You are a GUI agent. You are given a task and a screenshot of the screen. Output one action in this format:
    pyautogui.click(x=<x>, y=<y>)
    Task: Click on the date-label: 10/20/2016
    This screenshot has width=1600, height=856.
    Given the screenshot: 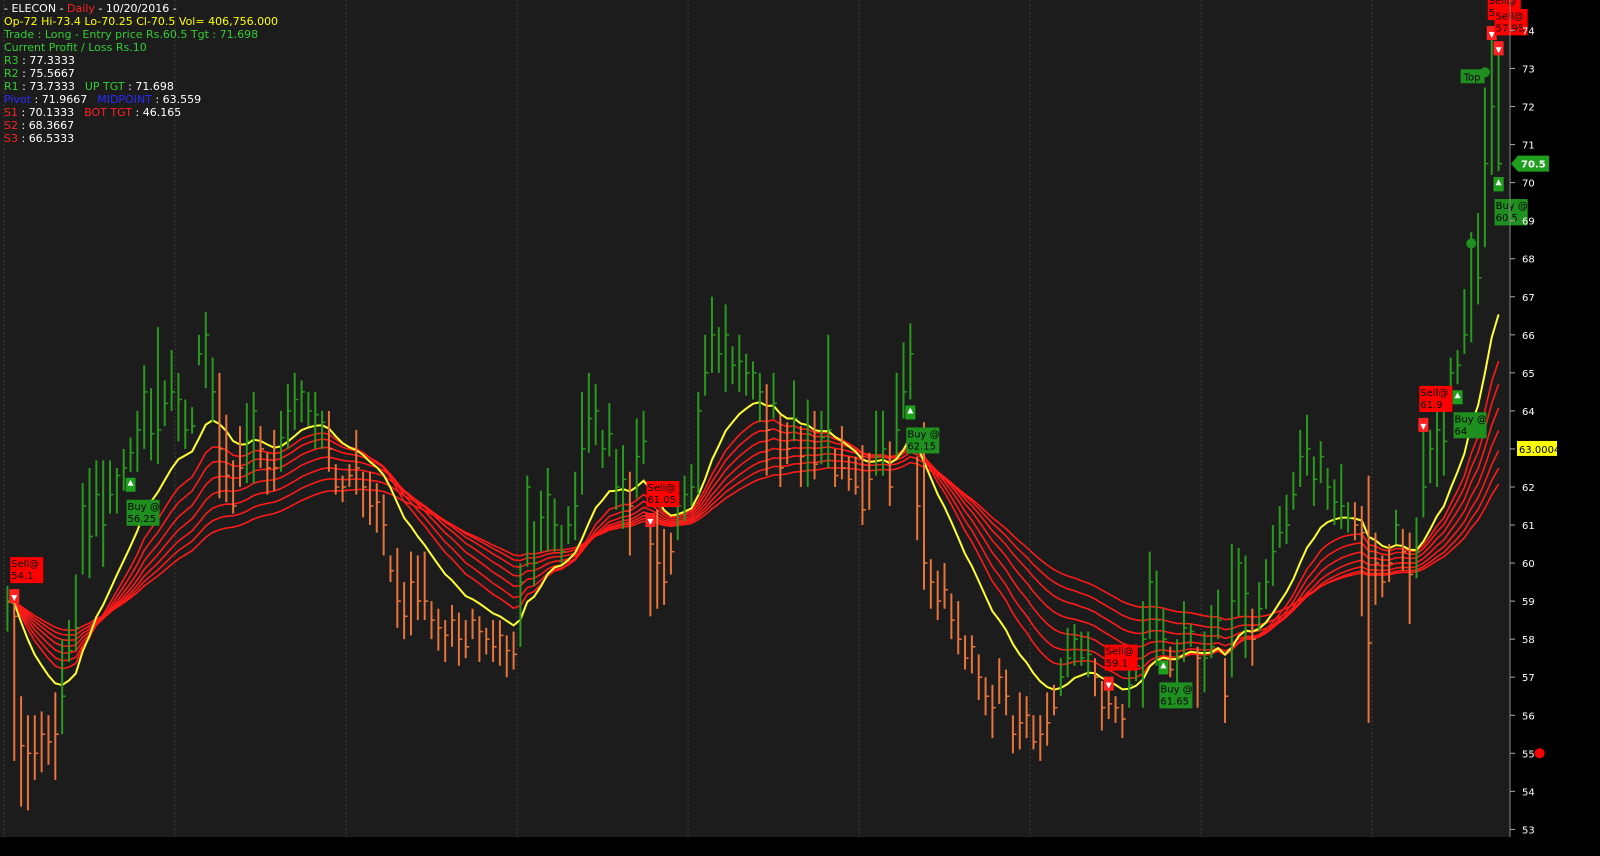 What is the action you would take?
    pyautogui.click(x=137, y=8)
    